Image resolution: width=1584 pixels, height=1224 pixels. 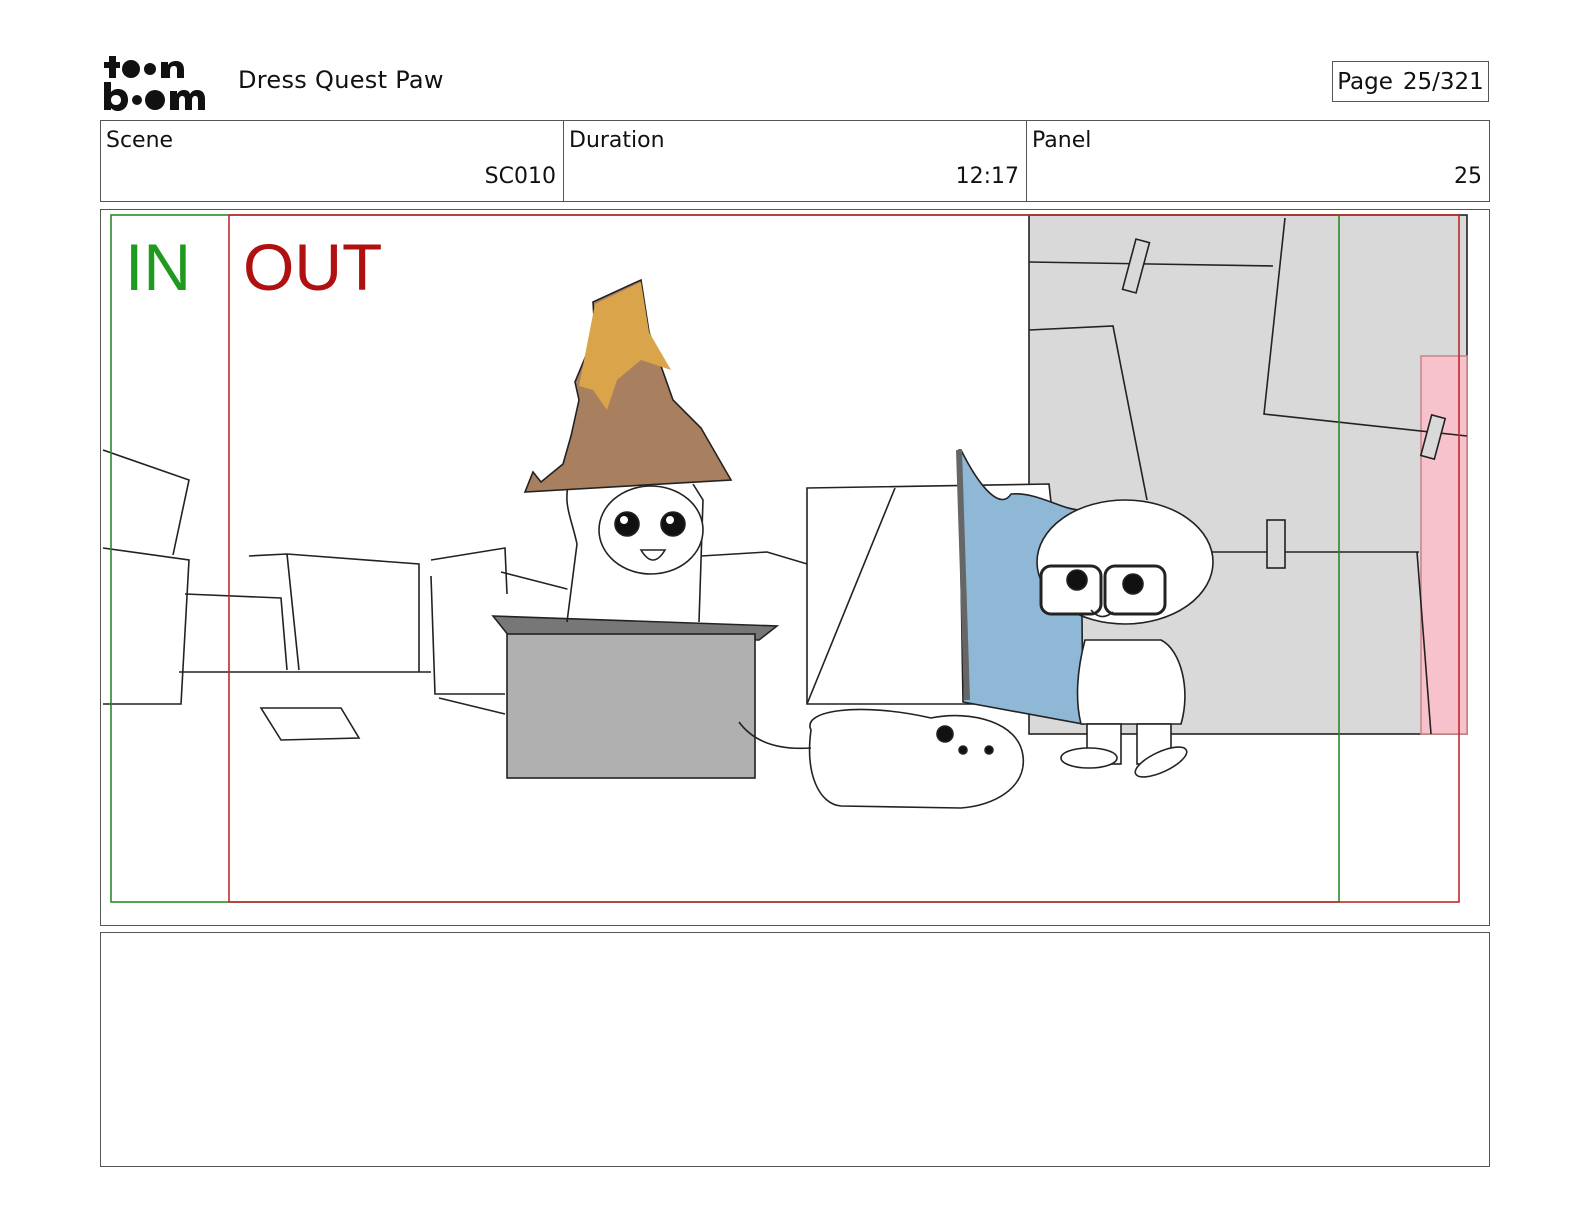 What do you see at coordinates (332, 161) in the screenshot?
I see `scene-cell: Scene SC010` at bounding box center [332, 161].